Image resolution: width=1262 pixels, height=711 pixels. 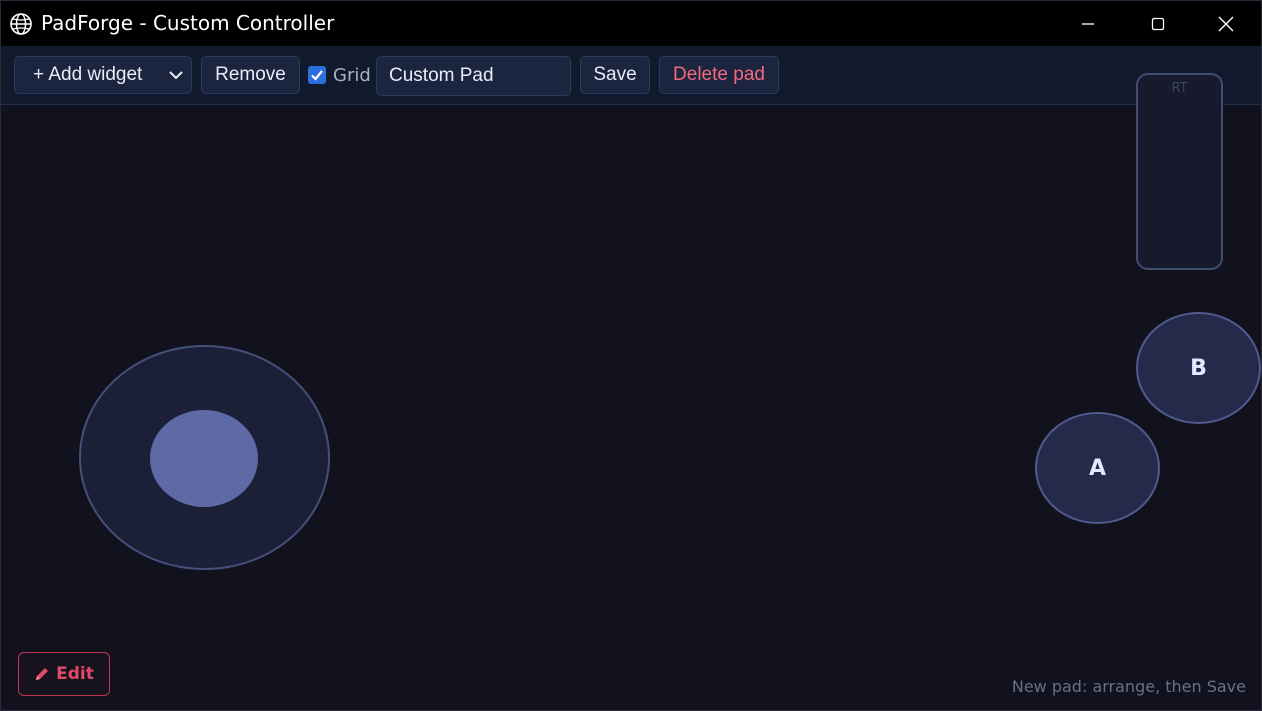 I want to click on pad-name-input, so click(x=473, y=76).